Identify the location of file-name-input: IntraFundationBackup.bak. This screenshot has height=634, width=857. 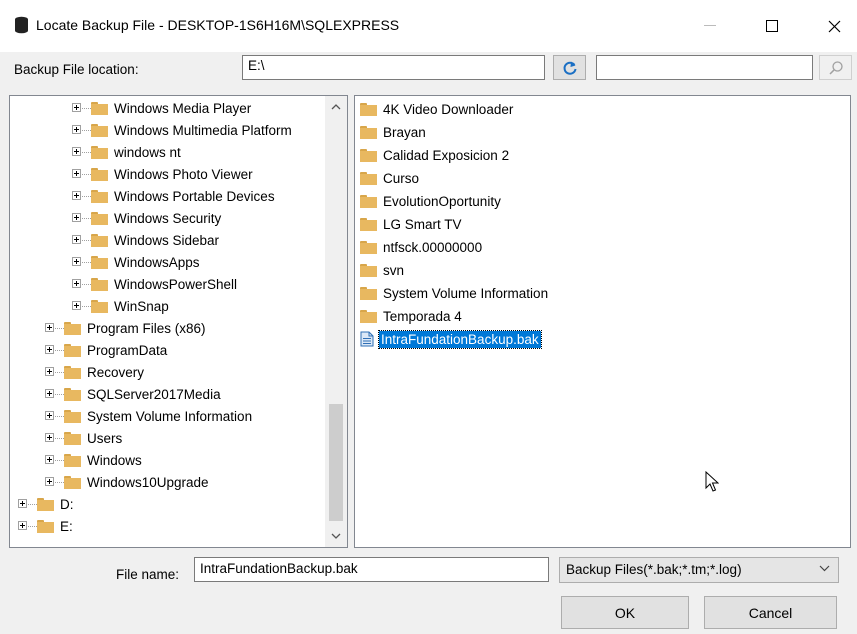
(371, 569).